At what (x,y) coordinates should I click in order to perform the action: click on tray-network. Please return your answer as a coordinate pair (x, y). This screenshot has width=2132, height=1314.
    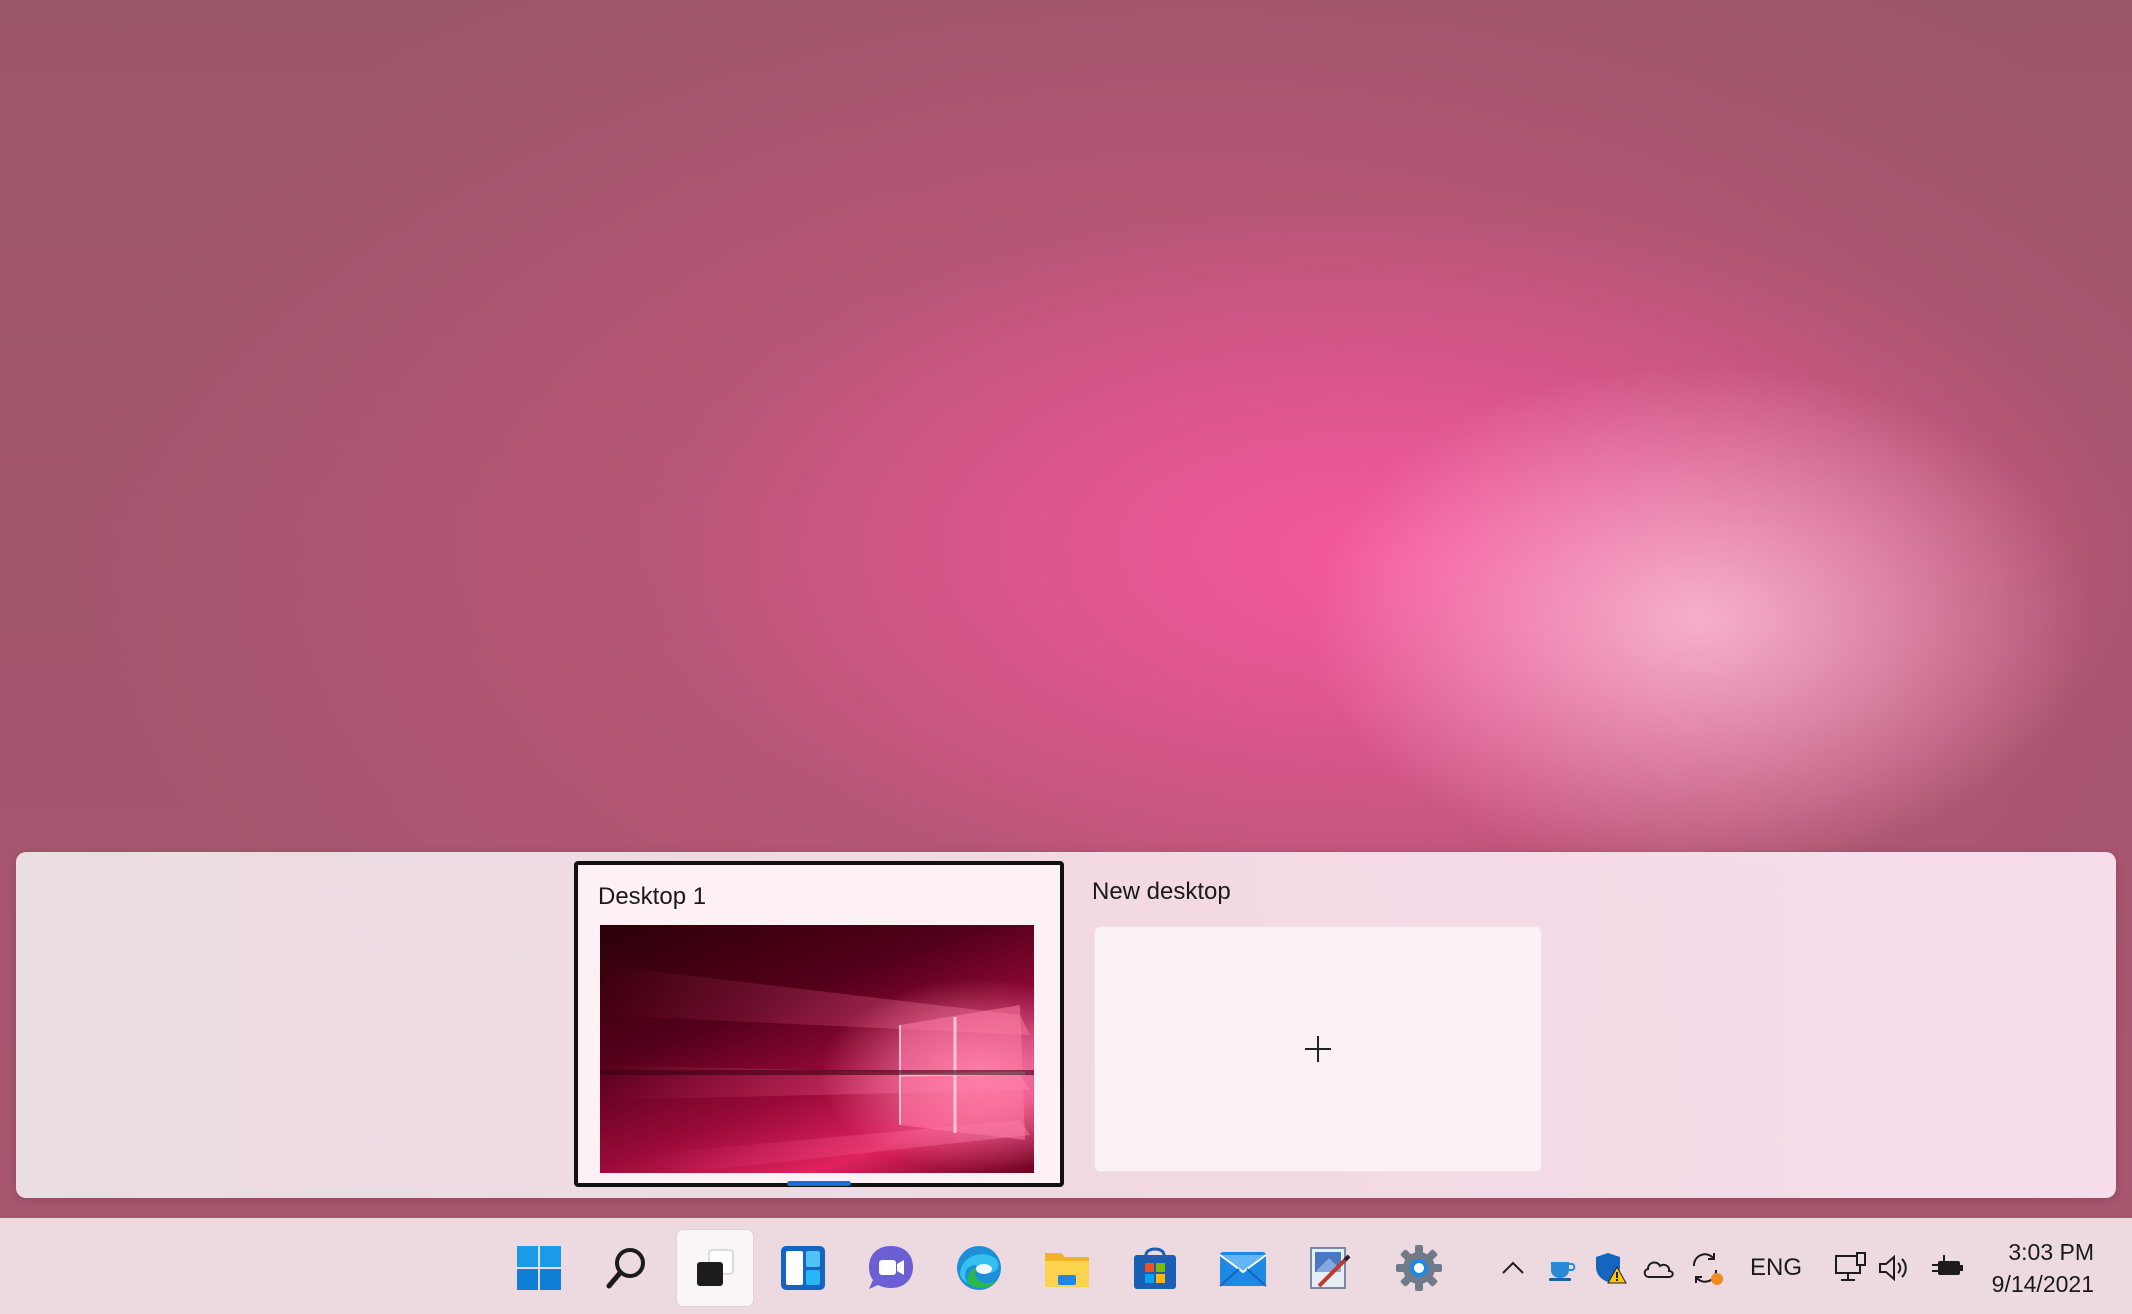
    Looking at the image, I should click on (1850, 1268).